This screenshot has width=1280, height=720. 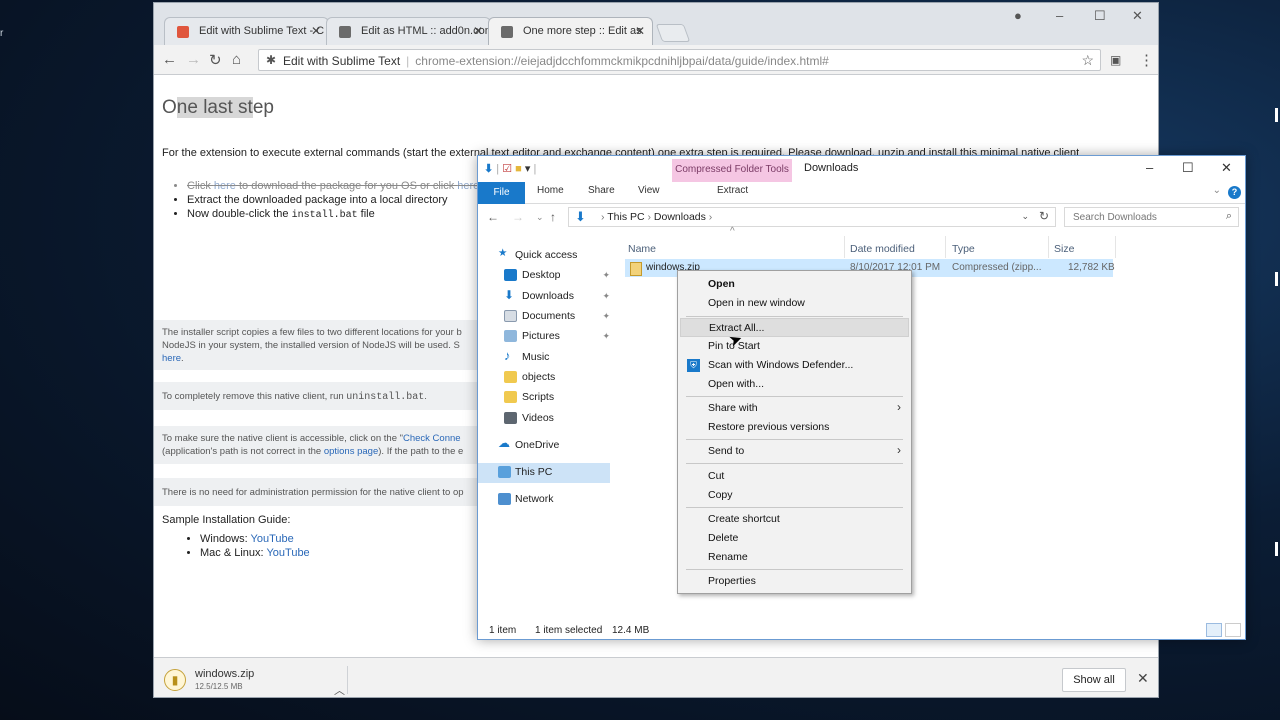 I want to click on nav-onedrive: ☁ OneDrive, so click(x=544, y=446).